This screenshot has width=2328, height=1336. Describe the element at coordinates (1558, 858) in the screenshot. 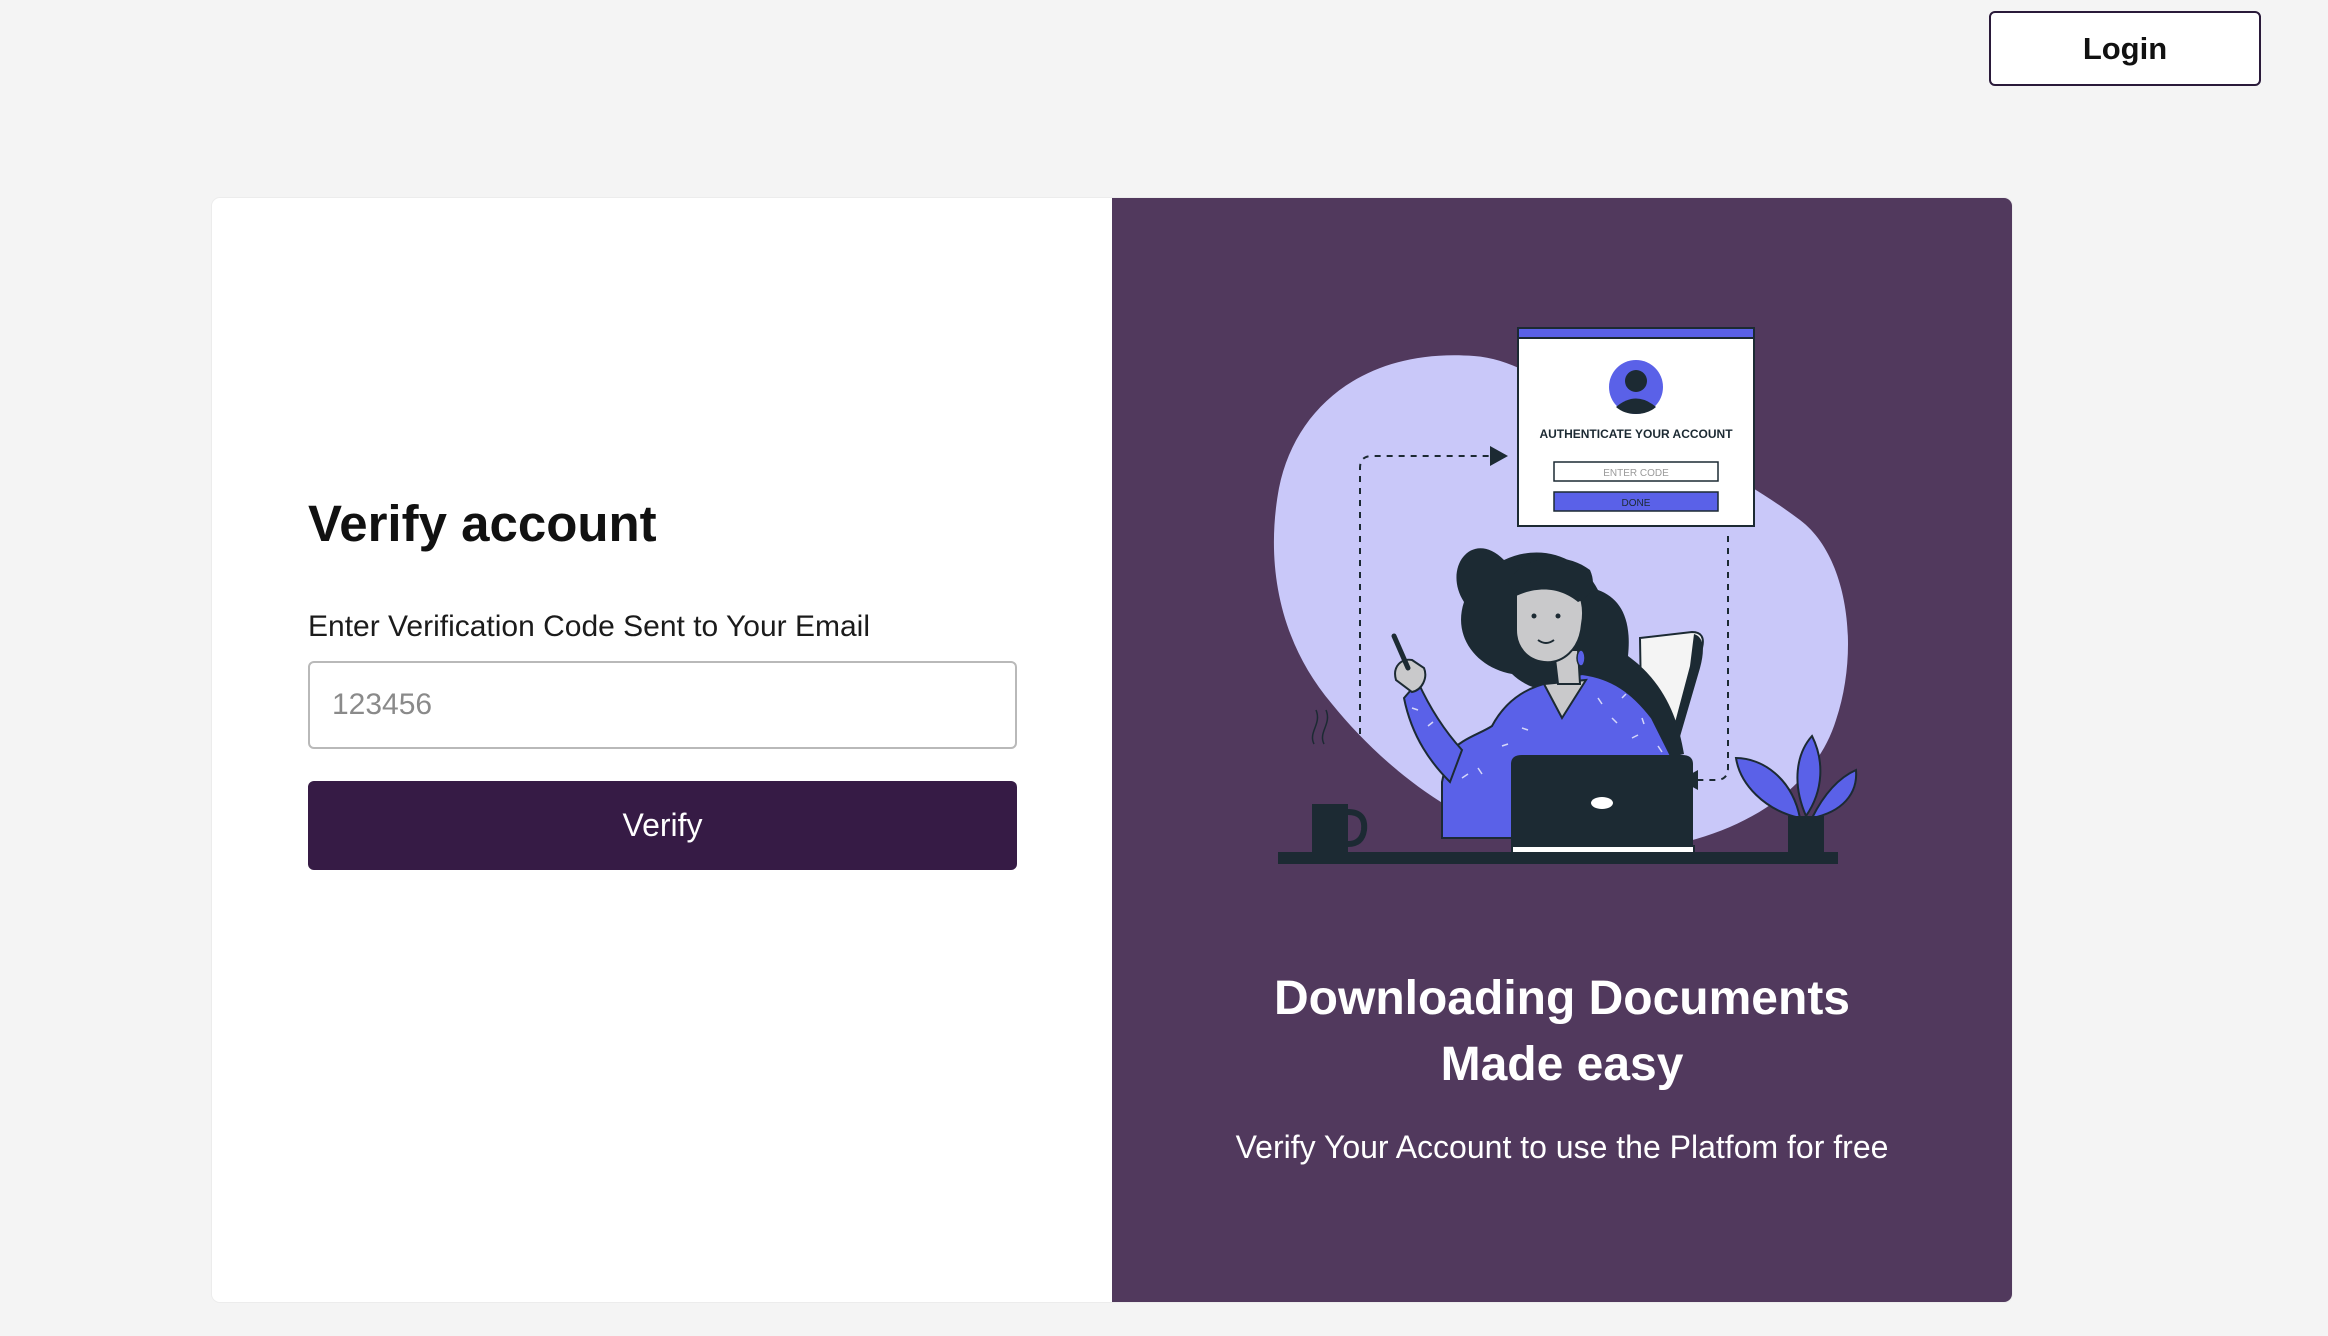

I see `desk-illustration` at that location.